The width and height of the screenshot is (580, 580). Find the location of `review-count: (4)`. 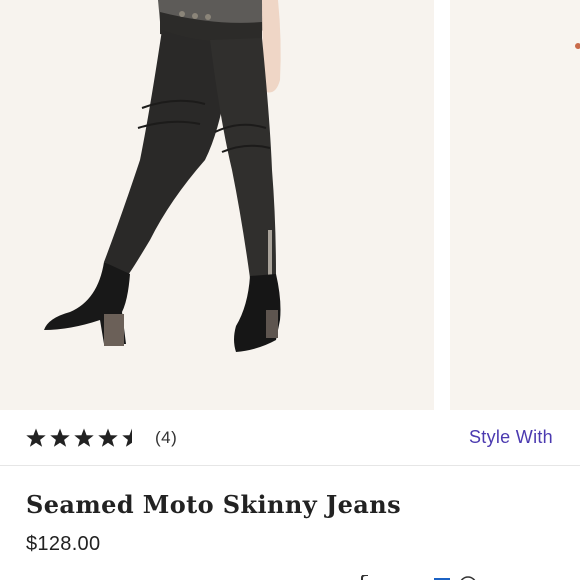

review-count: (4) is located at coordinates (166, 438).